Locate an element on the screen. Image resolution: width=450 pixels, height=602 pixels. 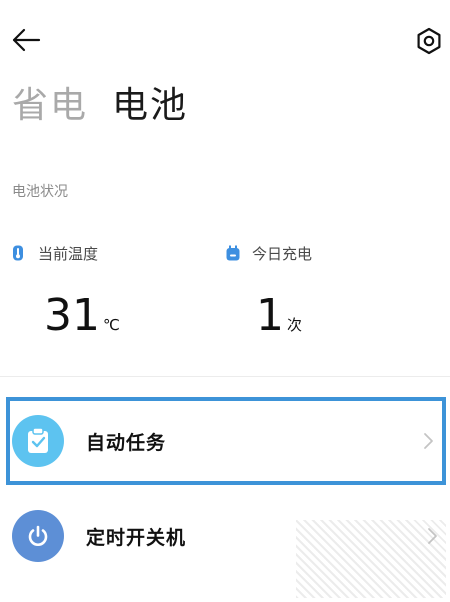
chevron-right-icon is located at coordinates (428, 441).